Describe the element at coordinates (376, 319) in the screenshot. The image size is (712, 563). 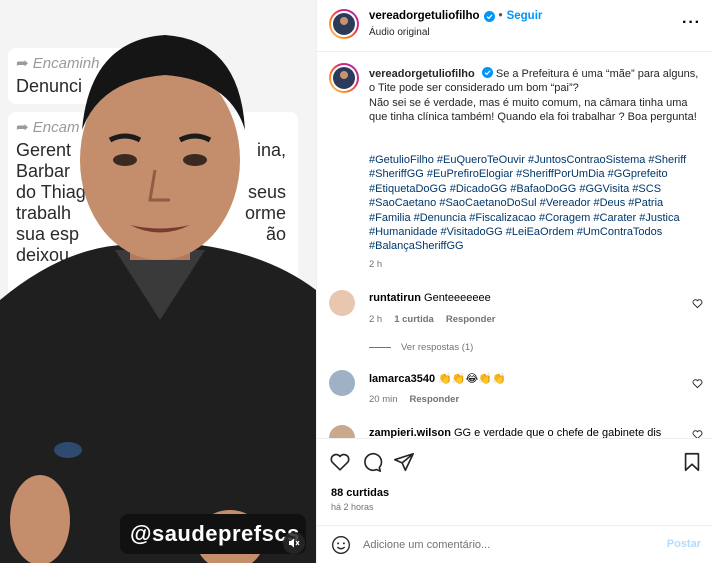
I see `comment-time: 2 h` at that location.